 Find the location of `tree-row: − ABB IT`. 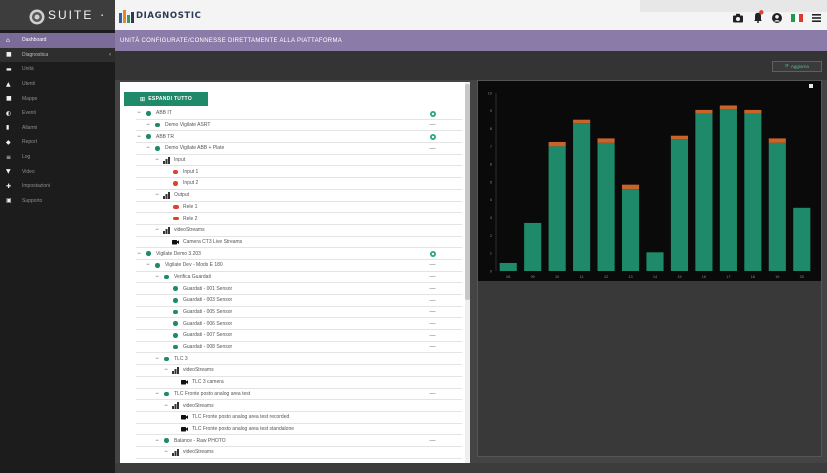

tree-row: − ABB IT is located at coordinates (299, 114).